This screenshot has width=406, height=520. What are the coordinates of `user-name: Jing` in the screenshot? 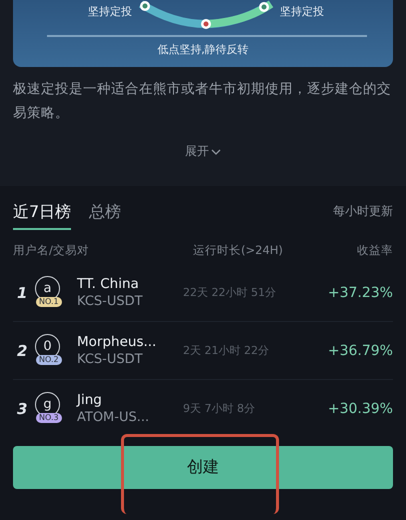 It's located at (90, 400).